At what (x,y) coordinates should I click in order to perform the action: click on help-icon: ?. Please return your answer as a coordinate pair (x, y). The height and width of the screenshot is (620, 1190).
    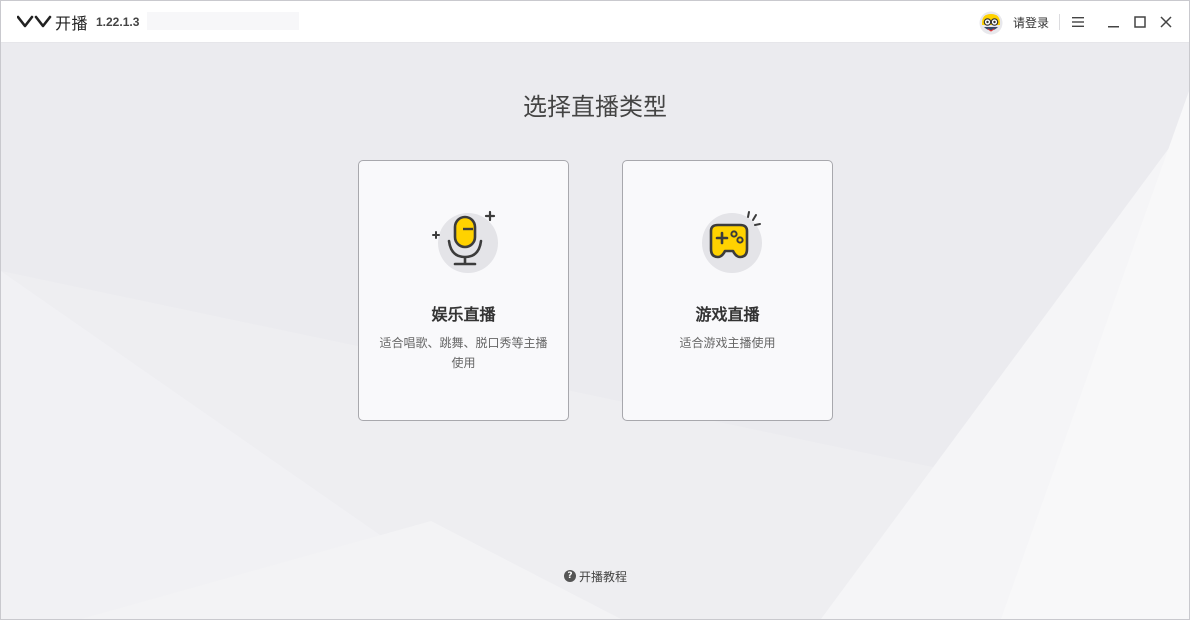
    Looking at the image, I should click on (570, 576).